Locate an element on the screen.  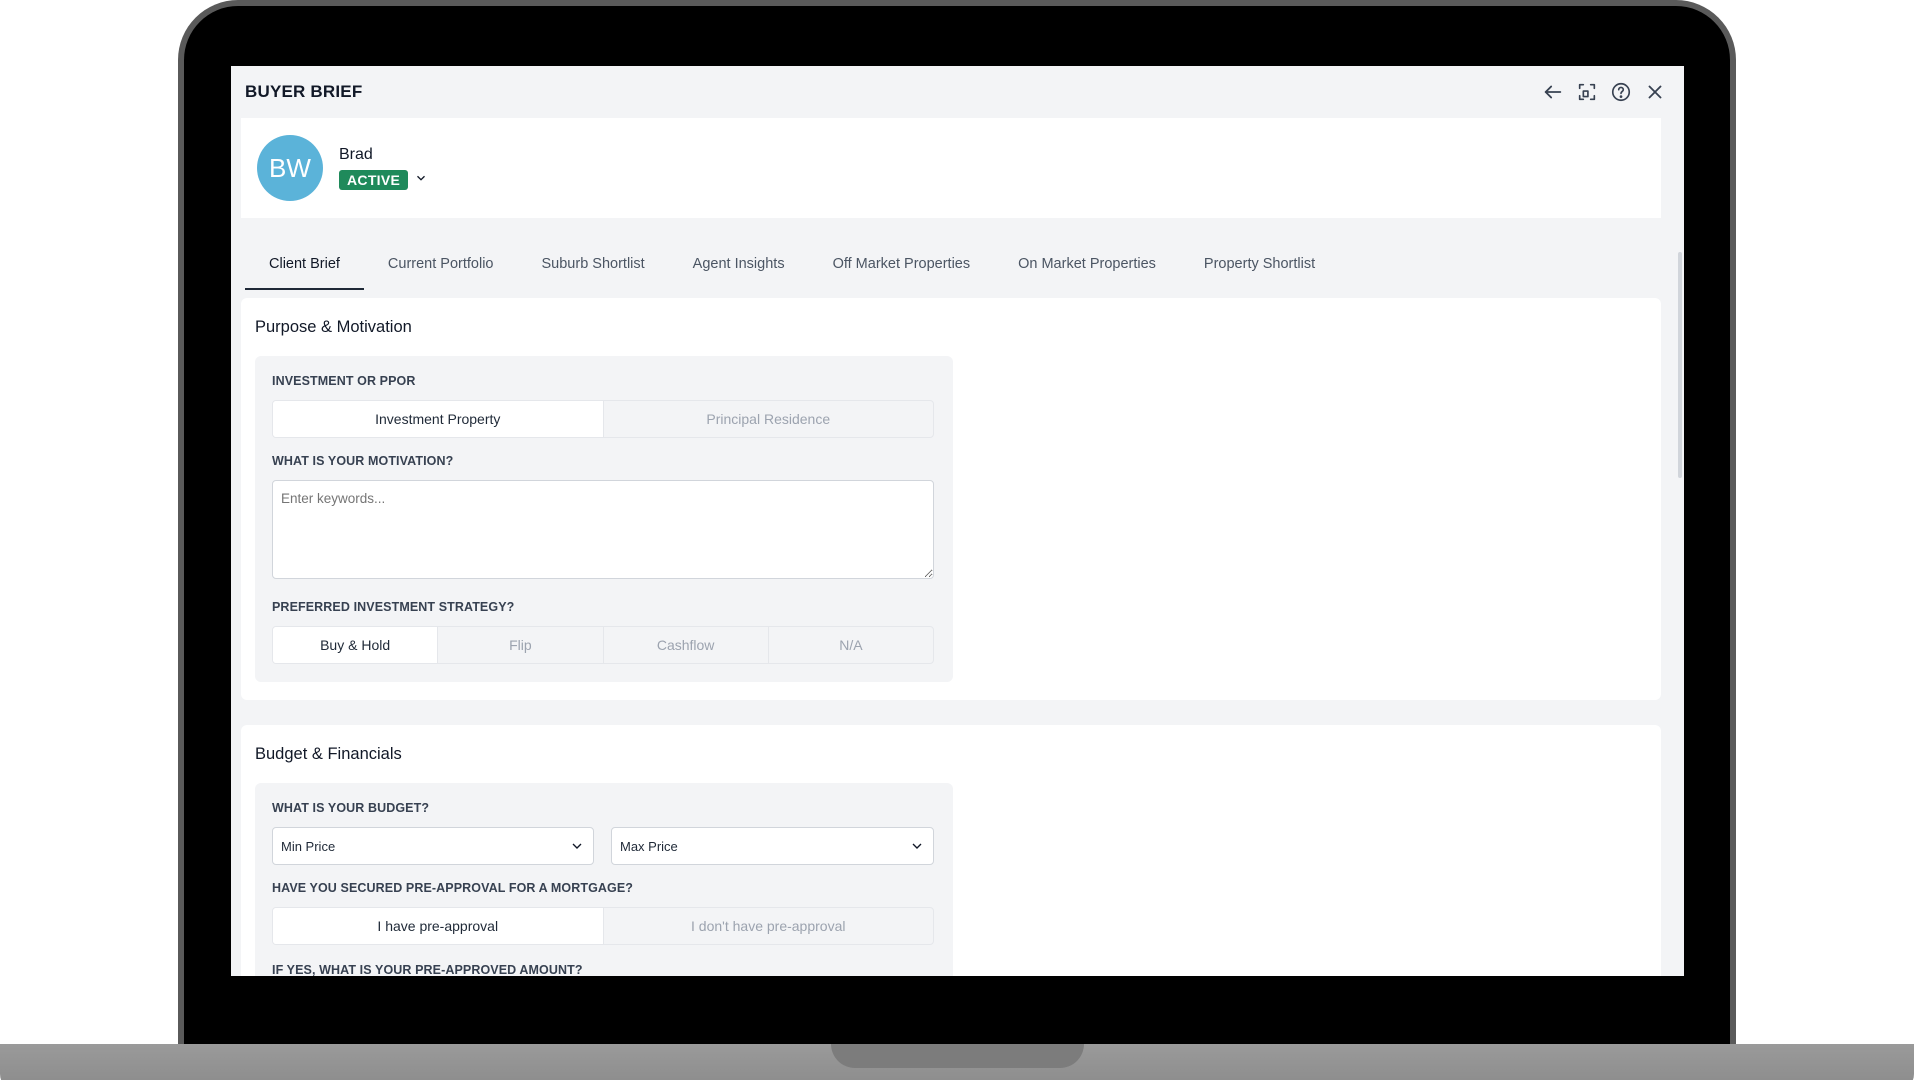
tab-off-market-properties: Off Market Properties is located at coordinates (902, 264).